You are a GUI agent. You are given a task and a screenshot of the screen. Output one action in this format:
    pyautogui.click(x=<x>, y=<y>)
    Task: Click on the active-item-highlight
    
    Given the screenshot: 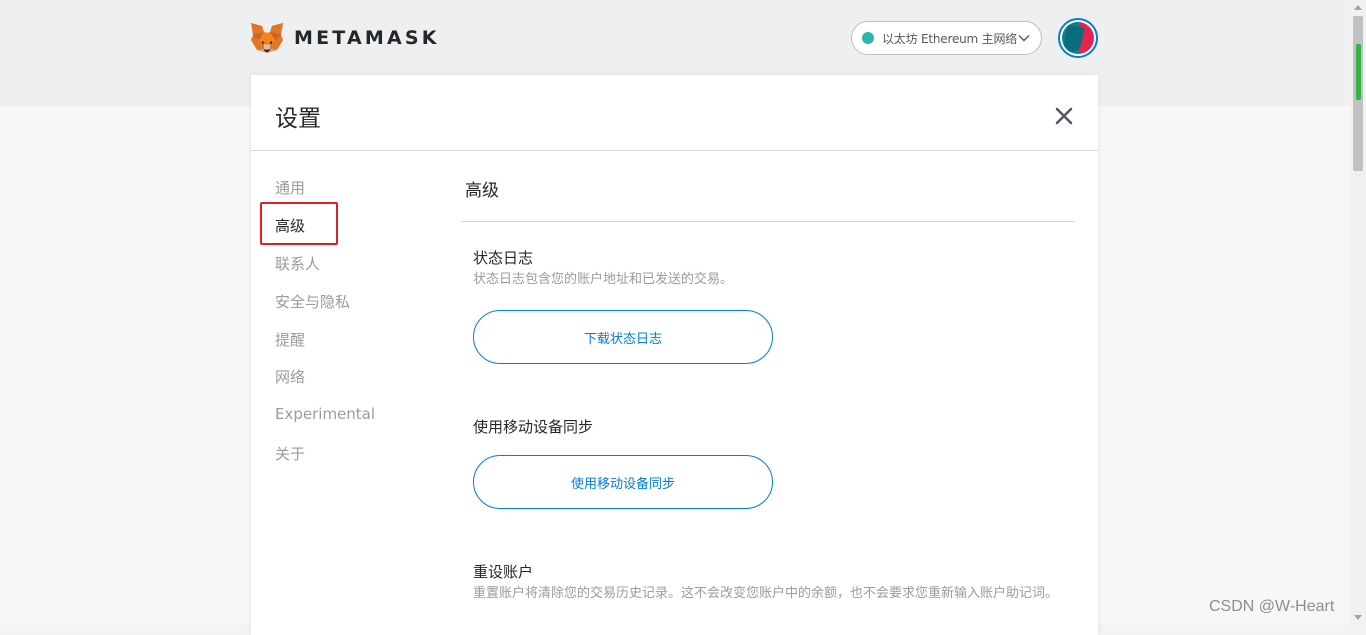 What is the action you would take?
    pyautogui.click(x=299, y=223)
    